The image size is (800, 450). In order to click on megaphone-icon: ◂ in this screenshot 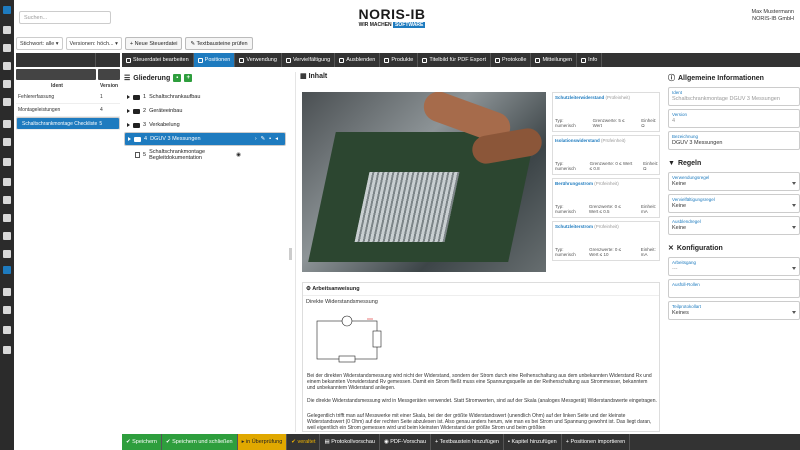, I will do `click(276, 139)`.